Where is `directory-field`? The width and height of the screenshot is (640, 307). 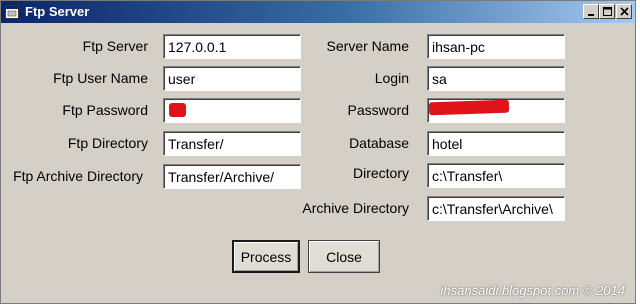
directory-field is located at coordinates (496, 175).